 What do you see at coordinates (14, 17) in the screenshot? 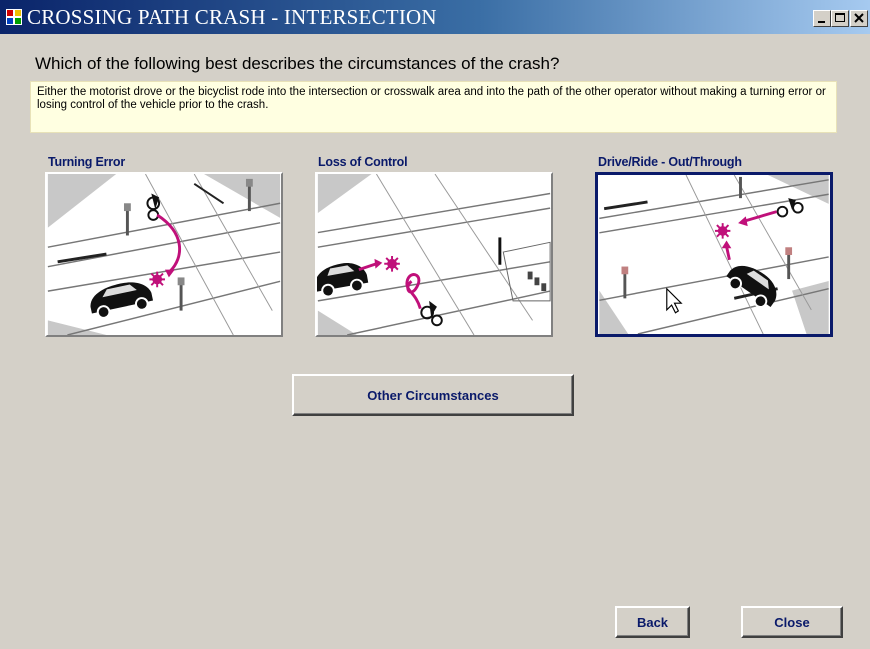
I see `app-icon` at bounding box center [14, 17].